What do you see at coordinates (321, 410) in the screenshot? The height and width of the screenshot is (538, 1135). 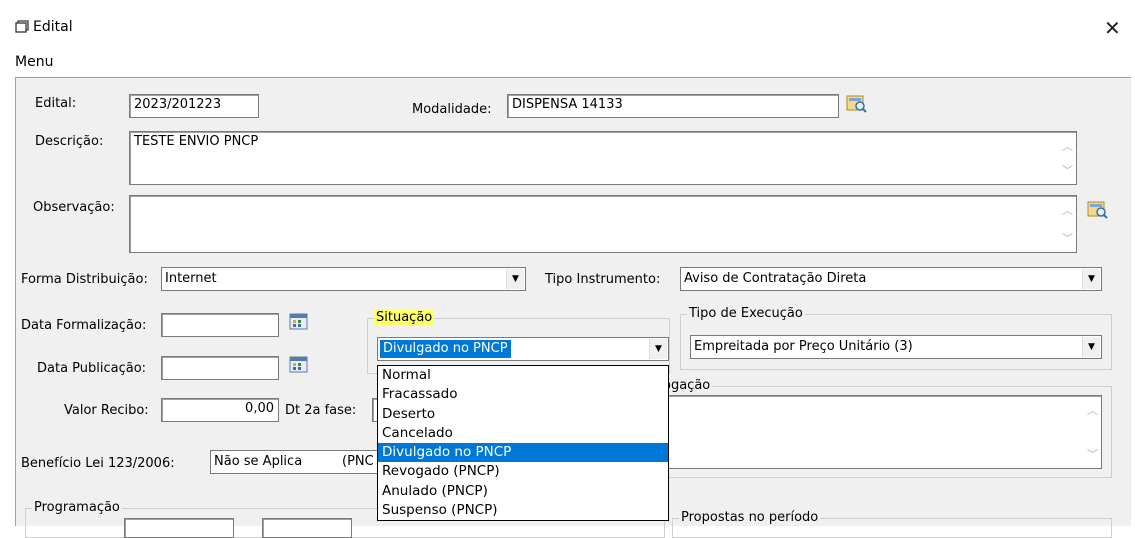 I see `dt2a-fase-label: Dt 2a fase:` at bounding box center [321, 410].